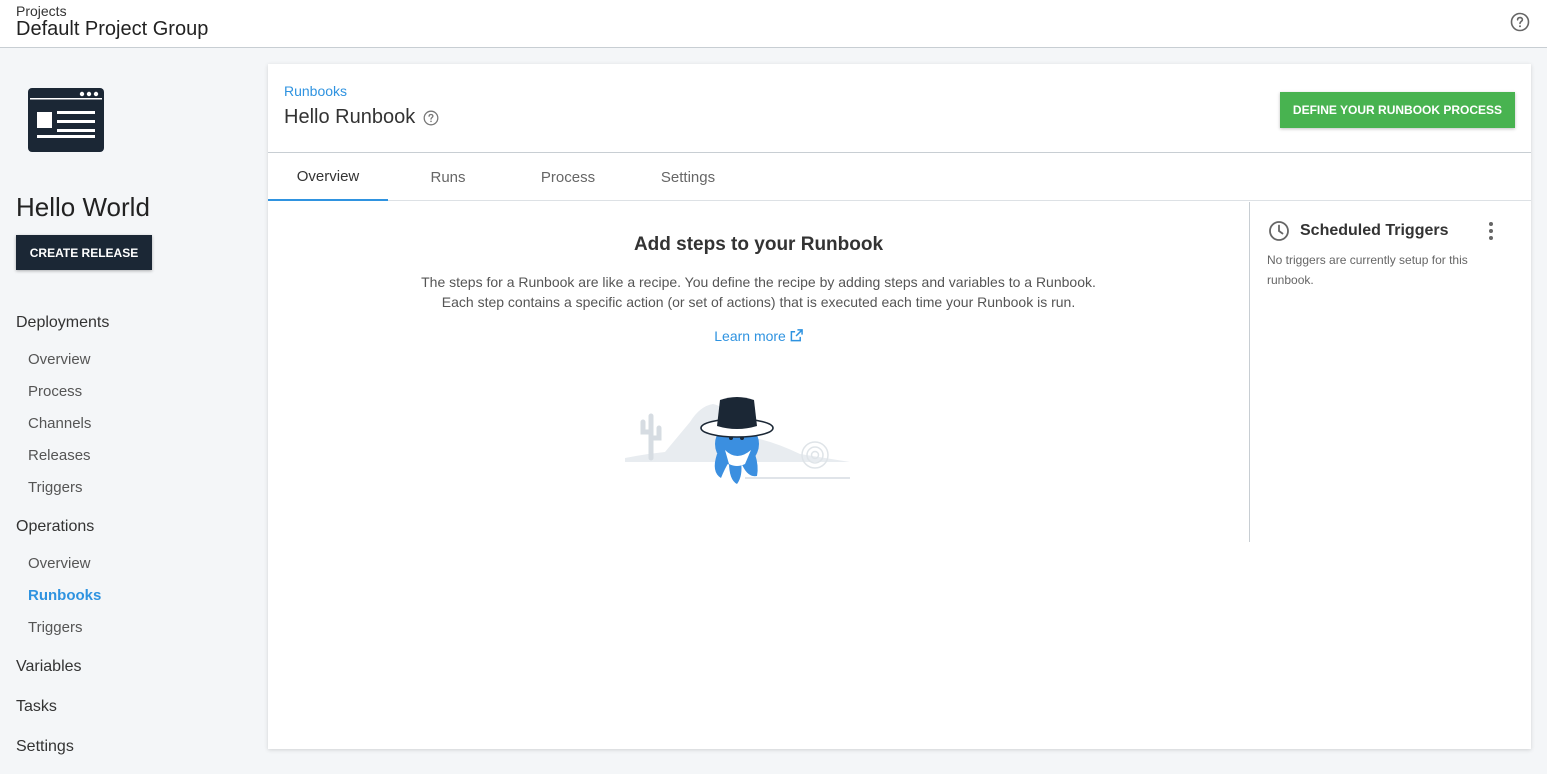  Describe the element at coordinates (773, 24) in the screenshot. I see `top-header: Projects Default Project Group` at that location.